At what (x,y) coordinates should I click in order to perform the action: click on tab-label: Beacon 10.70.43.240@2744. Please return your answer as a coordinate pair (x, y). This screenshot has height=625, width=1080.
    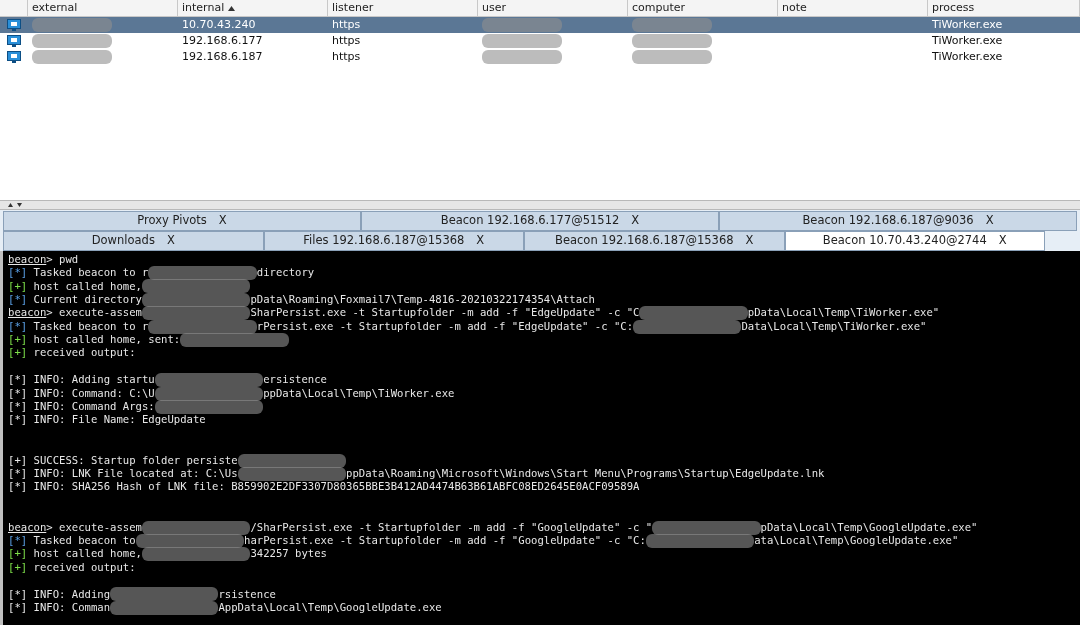
    Looking at the image, I should click on (904, 241).